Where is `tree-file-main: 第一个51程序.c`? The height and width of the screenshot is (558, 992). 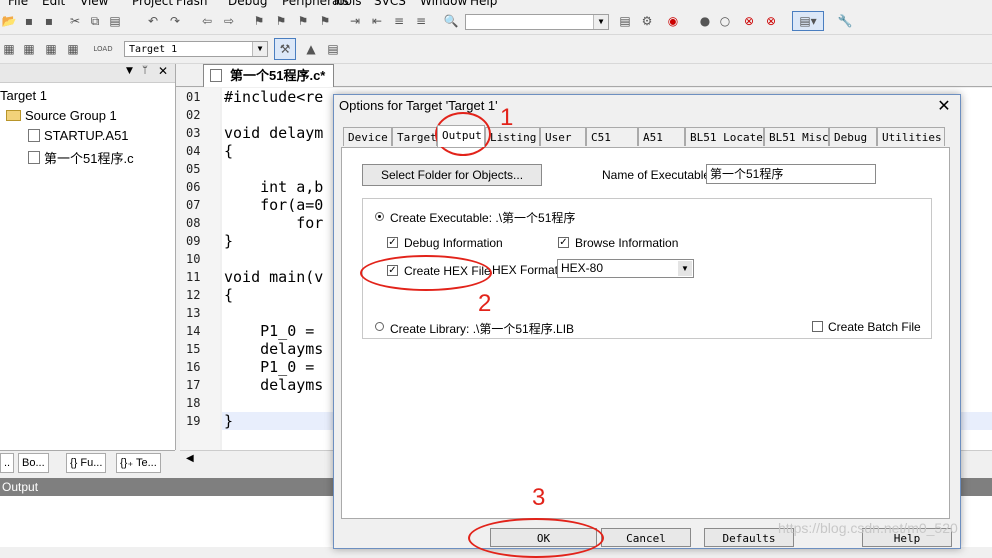
tree-file-main: 第一个51程序.c is located at coordinates (81, 157).